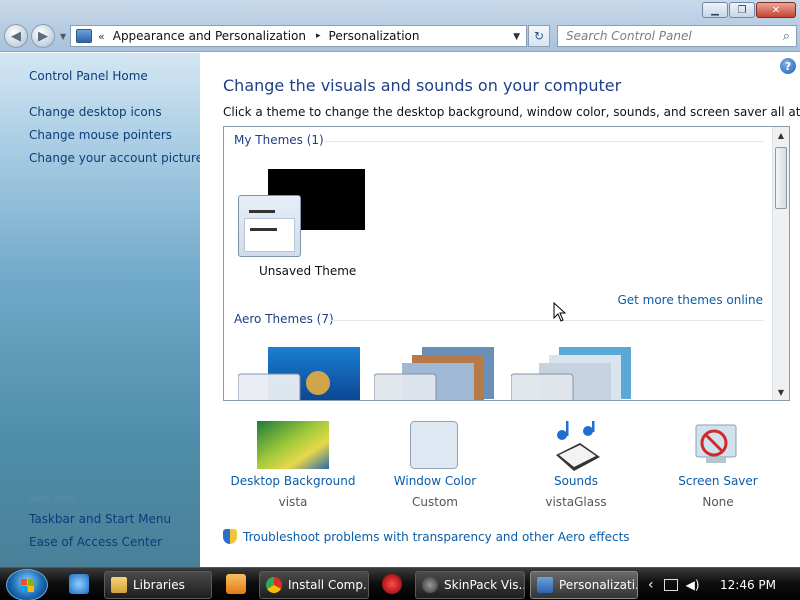  What do you see at coordinates (690, 300) in the screenshot?
I see `get-more-themes-link: Get more themes online` at bounding box center [690, 300].